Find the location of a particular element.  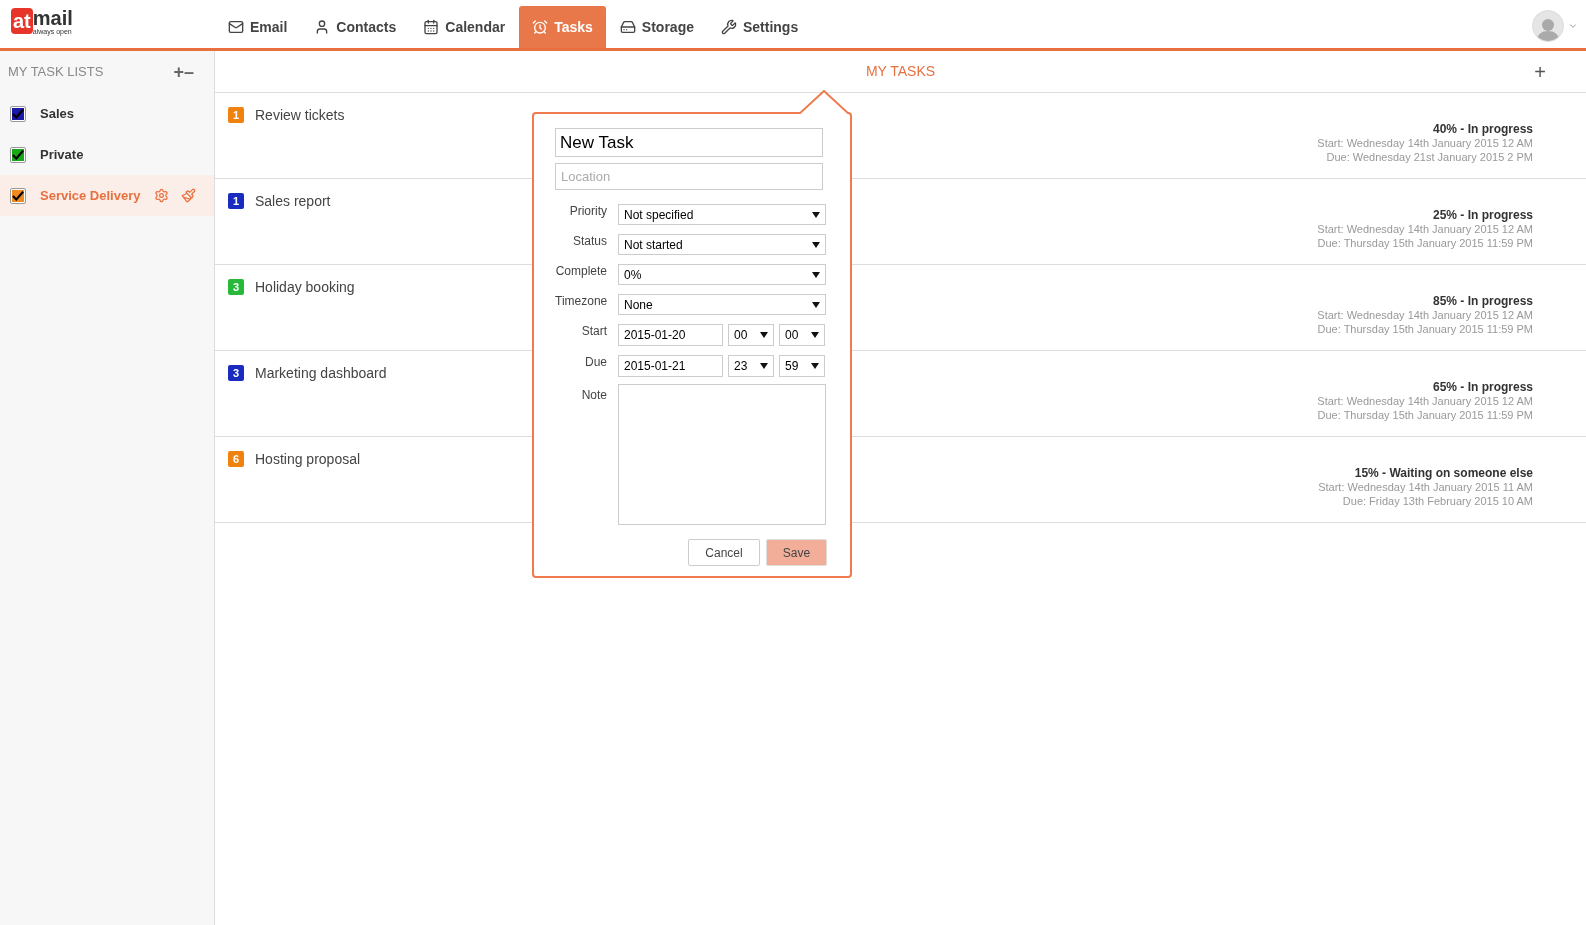

select-field: Not specified is located at coordinates (722, 214).